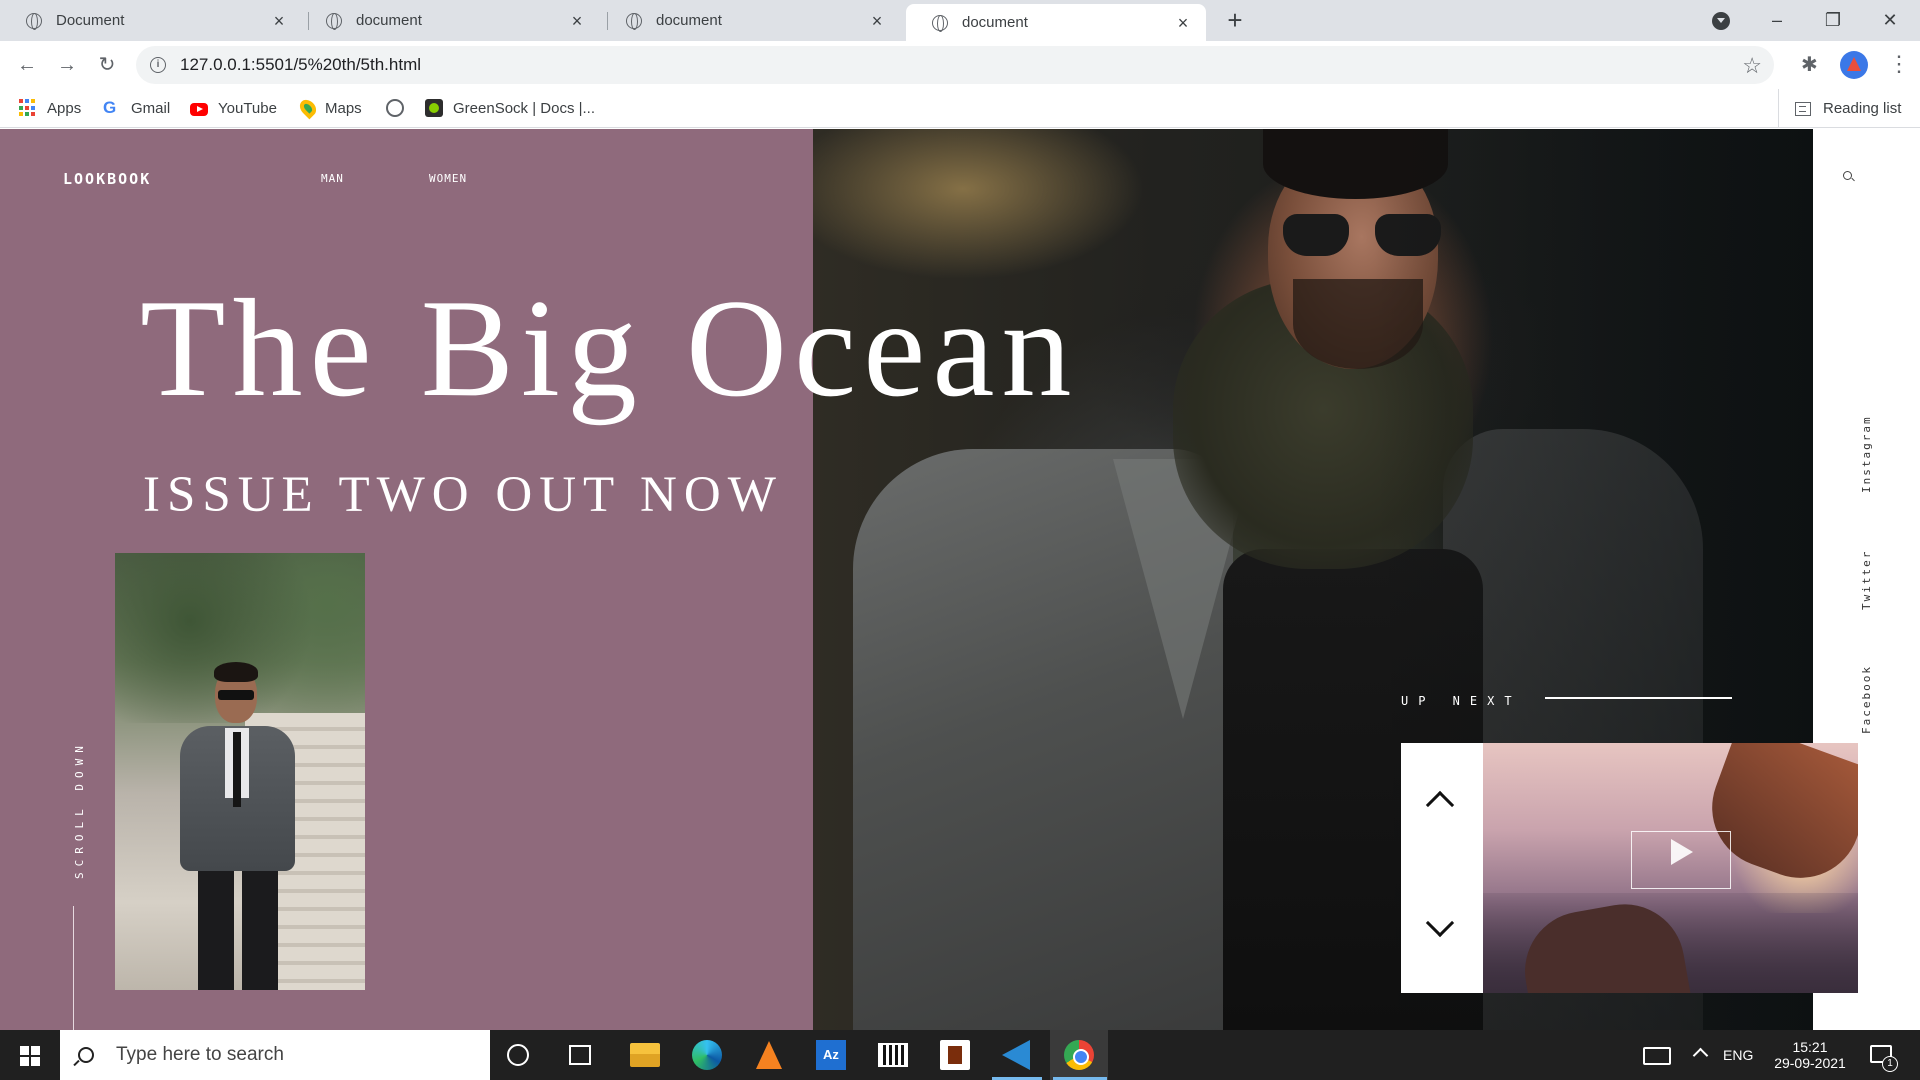  I want to click on reload-button: ↻, so click(107, 65).